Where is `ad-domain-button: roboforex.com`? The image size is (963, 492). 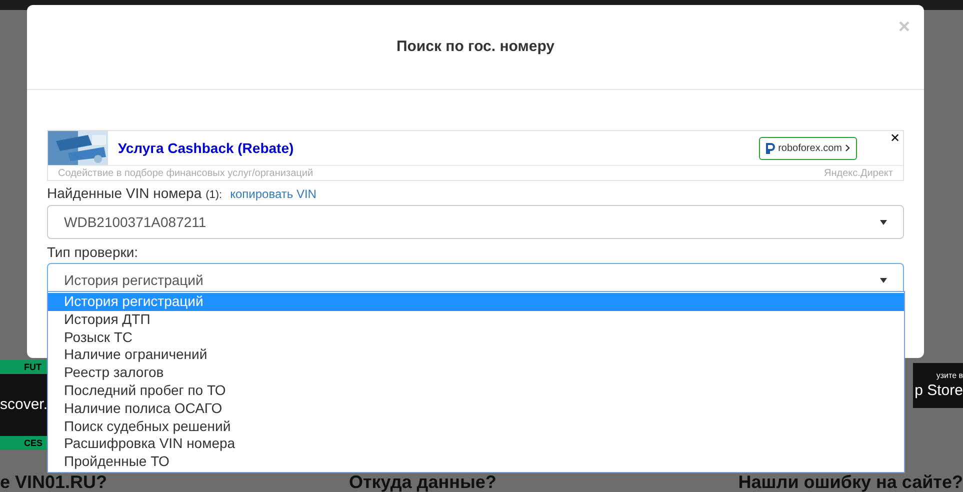 ad-domain-button: roboforex.com is located at coordinates (808, 148).